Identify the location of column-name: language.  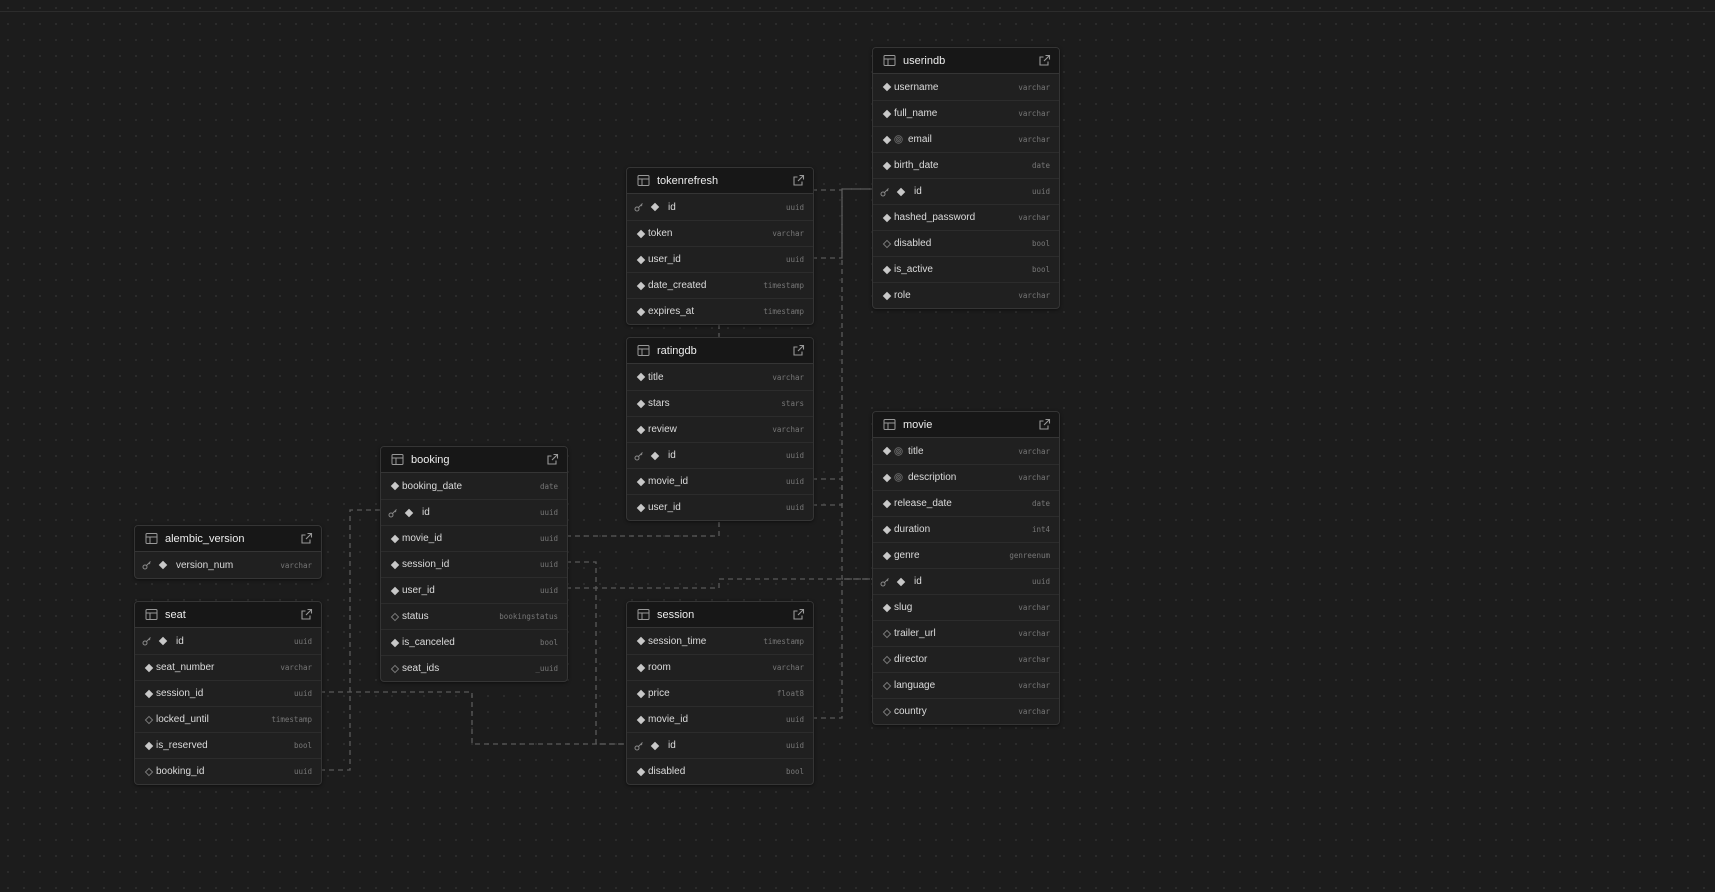
(915, 685).